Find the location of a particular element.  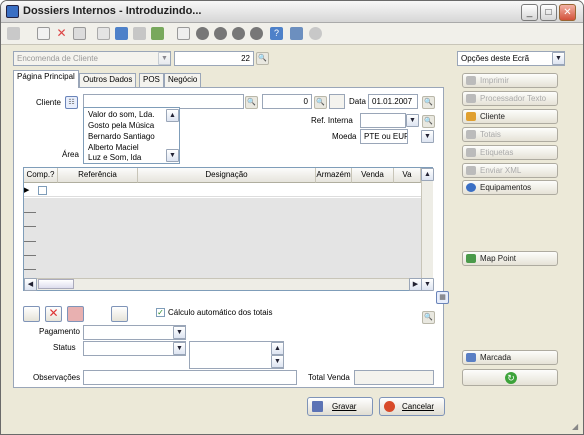

document-type-select: Encomenda de Cliente is located at coordinates (92, 58).